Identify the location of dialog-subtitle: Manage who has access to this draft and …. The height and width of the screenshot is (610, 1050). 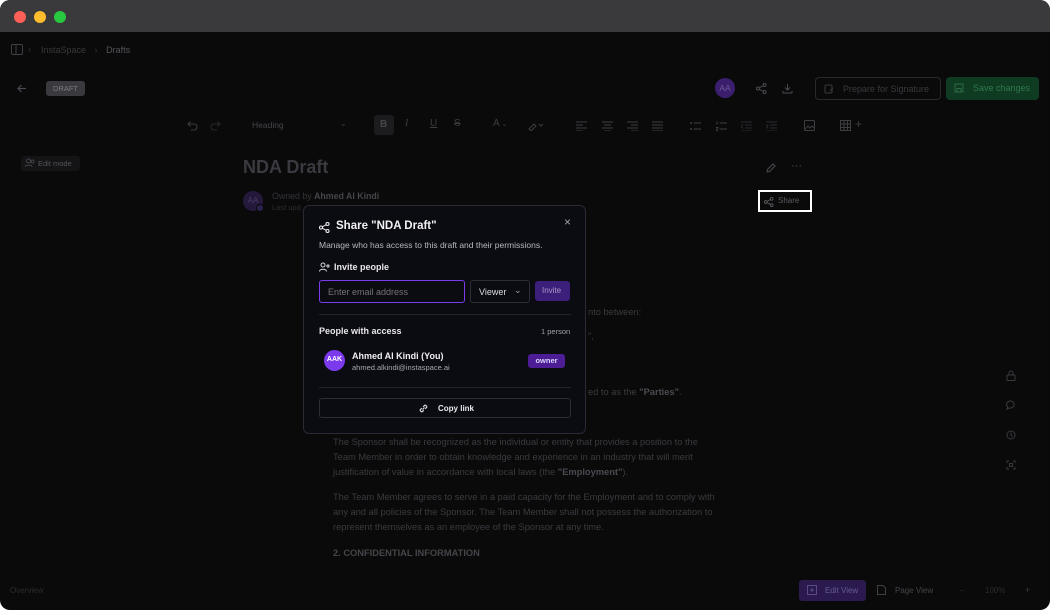
(431, 245).